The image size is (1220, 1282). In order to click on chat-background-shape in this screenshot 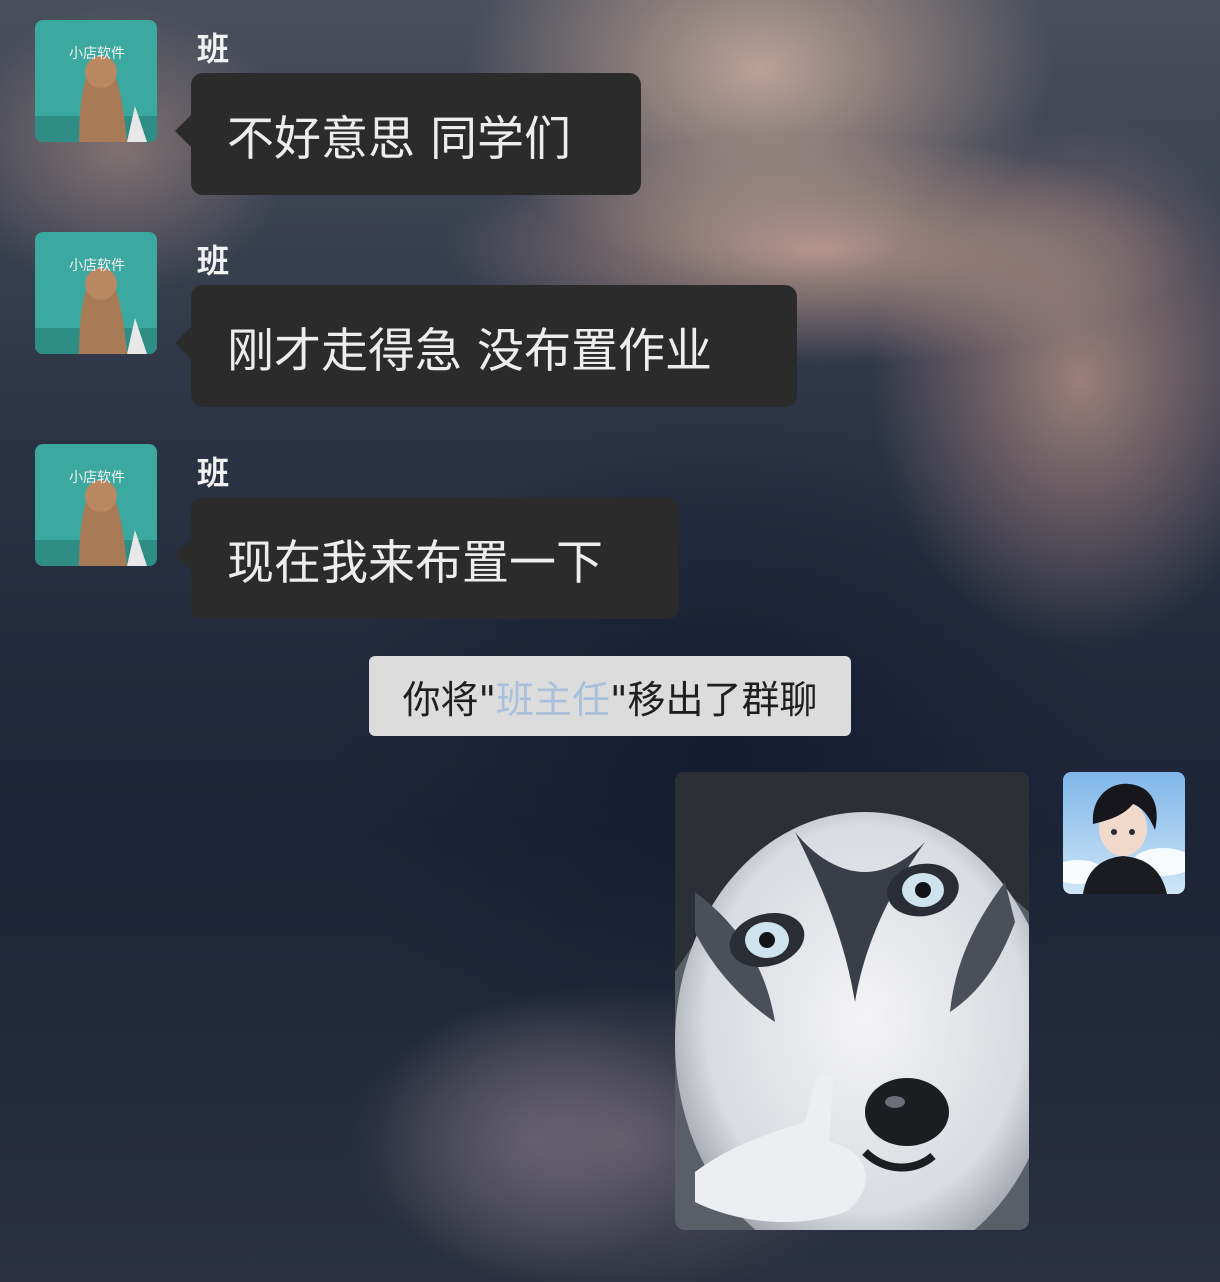, I will do `click(535, 1140)`.